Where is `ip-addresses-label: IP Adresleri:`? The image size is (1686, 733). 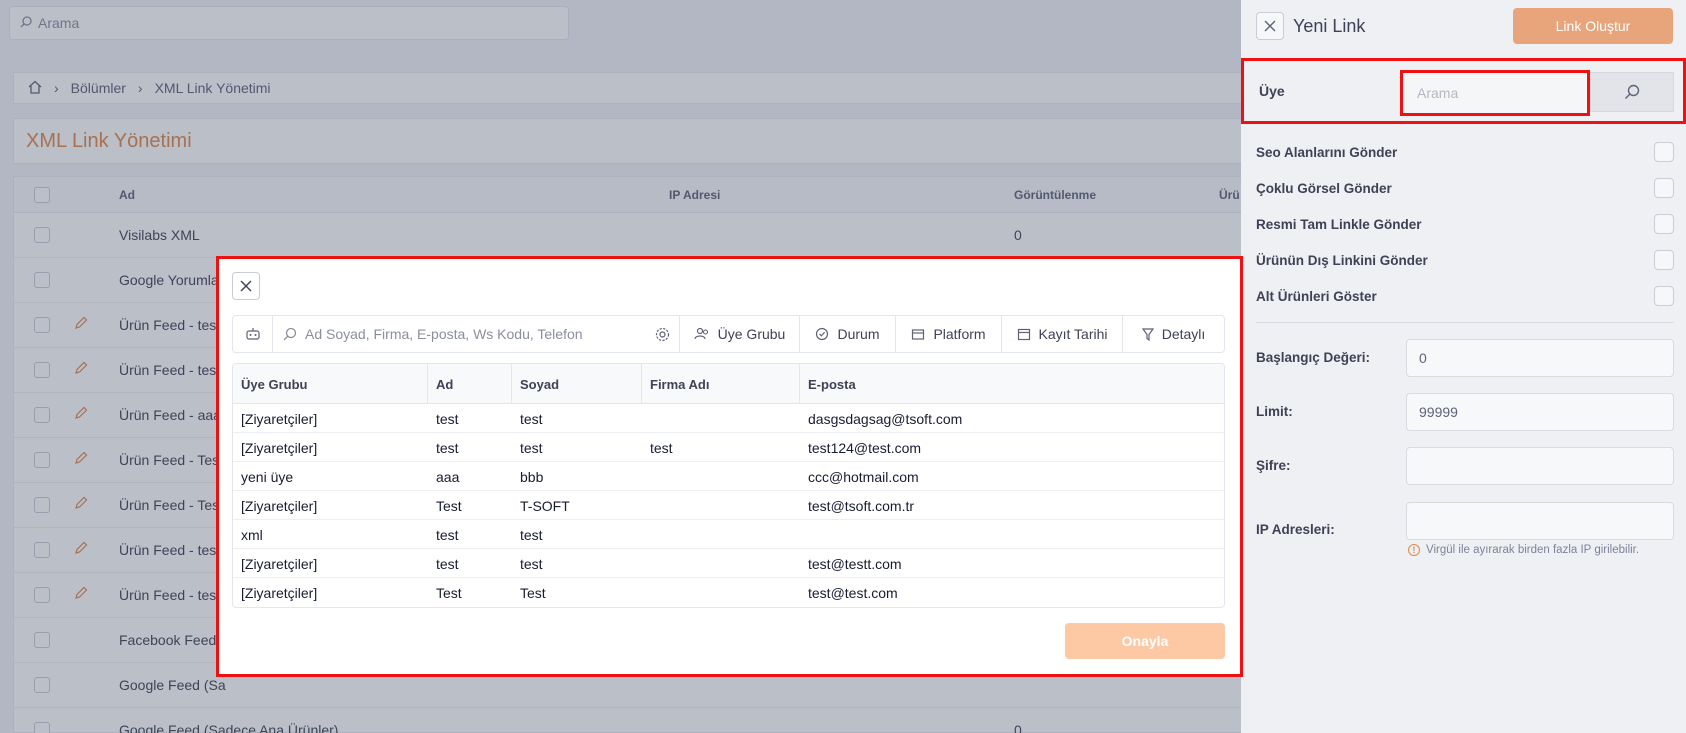
ip-addresses-label: IP Adresleri: is located at coordinates (1295, 529).